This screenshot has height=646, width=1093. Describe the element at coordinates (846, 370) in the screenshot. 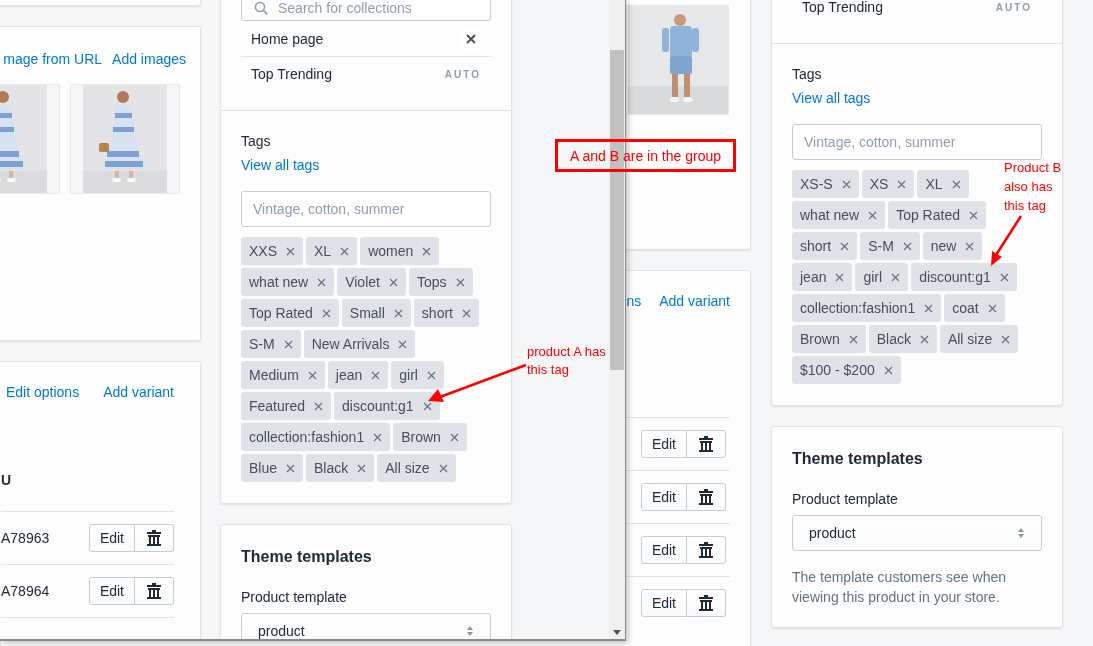

I see `tag: $100 - $200` at that location.